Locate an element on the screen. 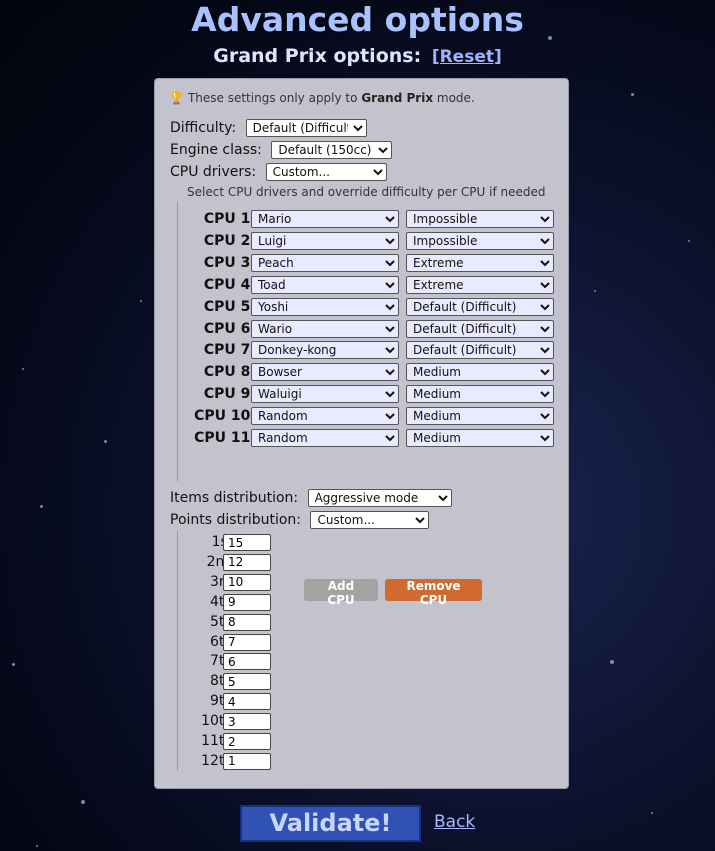 The height and width of the screenshot is (851, 715). cpu-driver-select: Luigi is located at coordinates (325, 240).